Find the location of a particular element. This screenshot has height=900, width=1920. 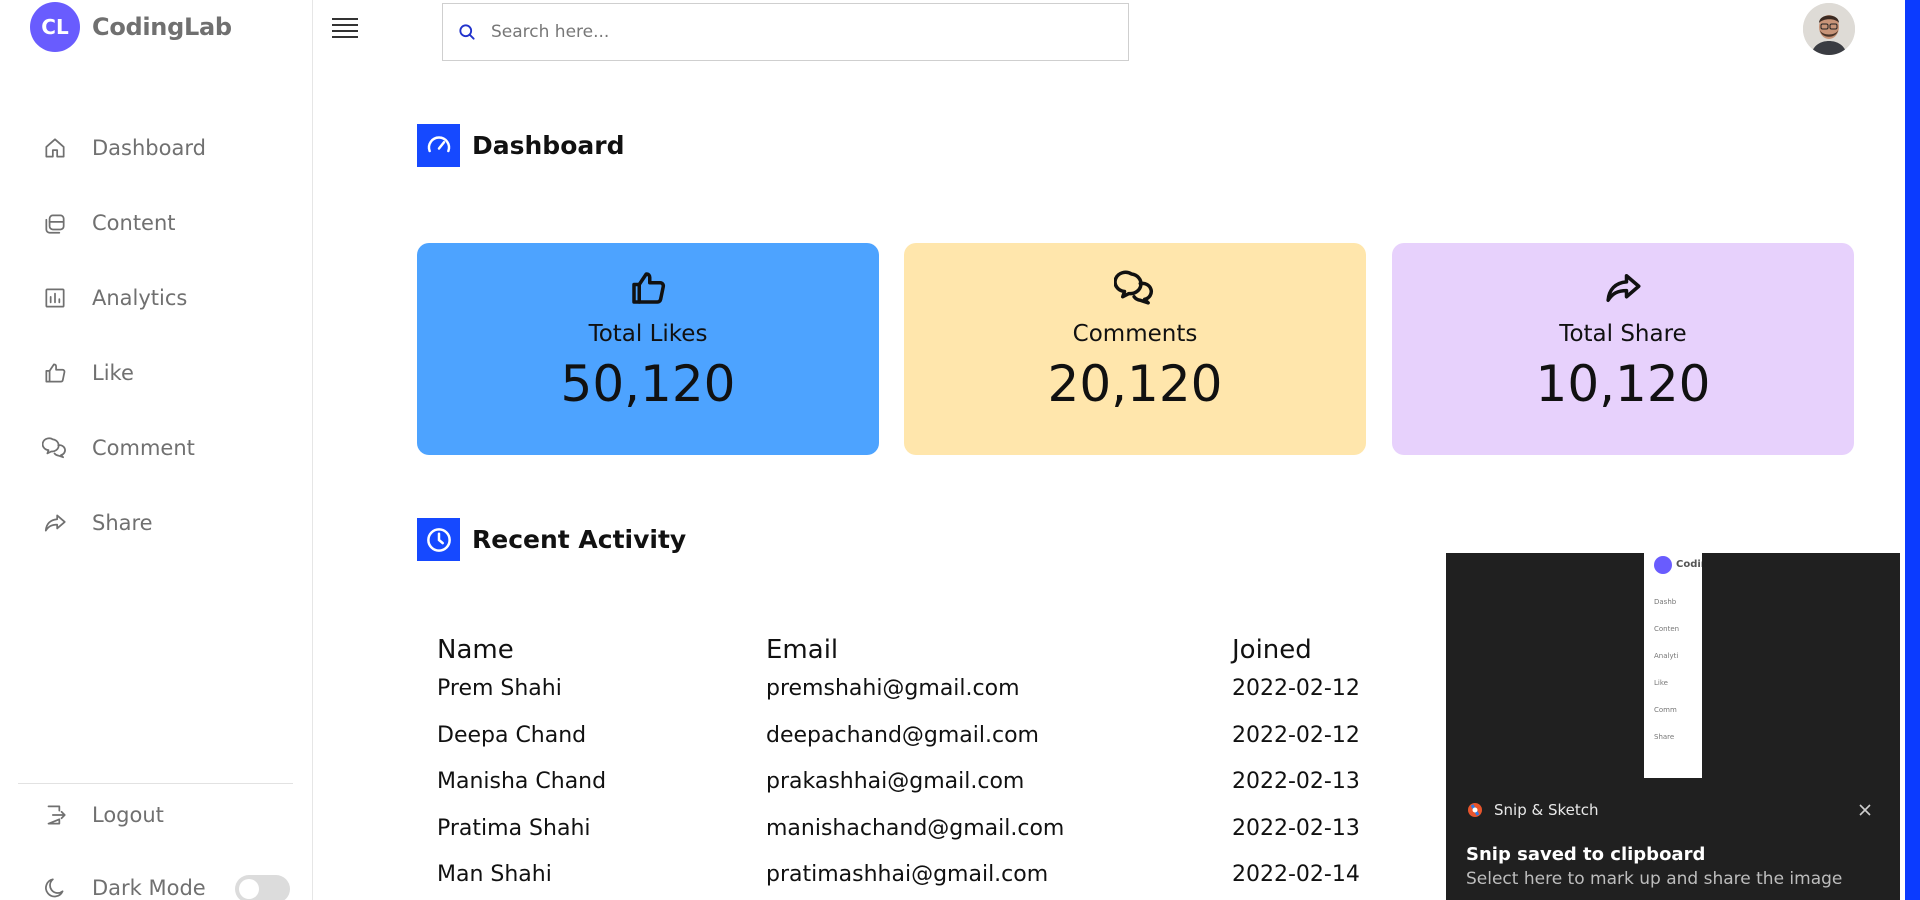

search-bar is located at coordinates (785, 32).